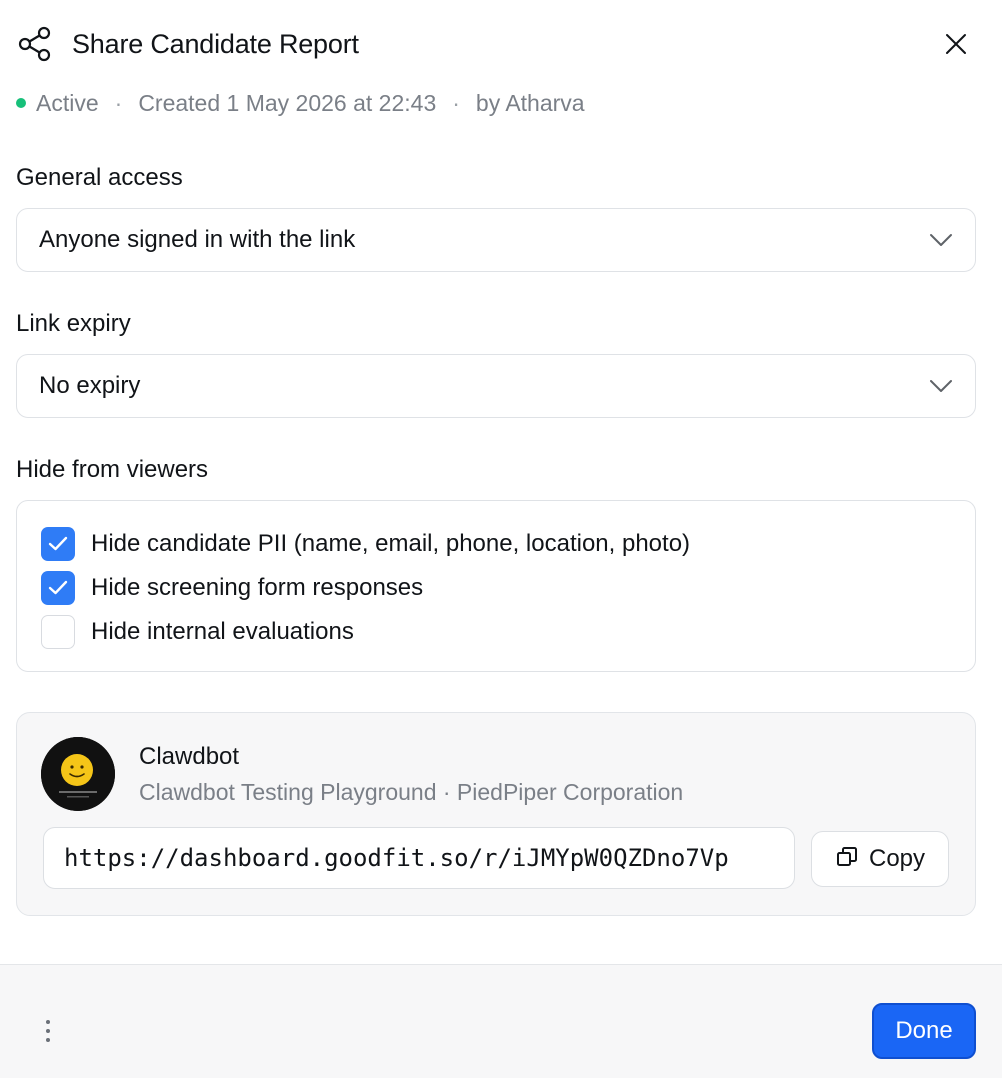  Describe the element at coordinates (429, 858) in the screenshot. I see `share-link-input` at that location.